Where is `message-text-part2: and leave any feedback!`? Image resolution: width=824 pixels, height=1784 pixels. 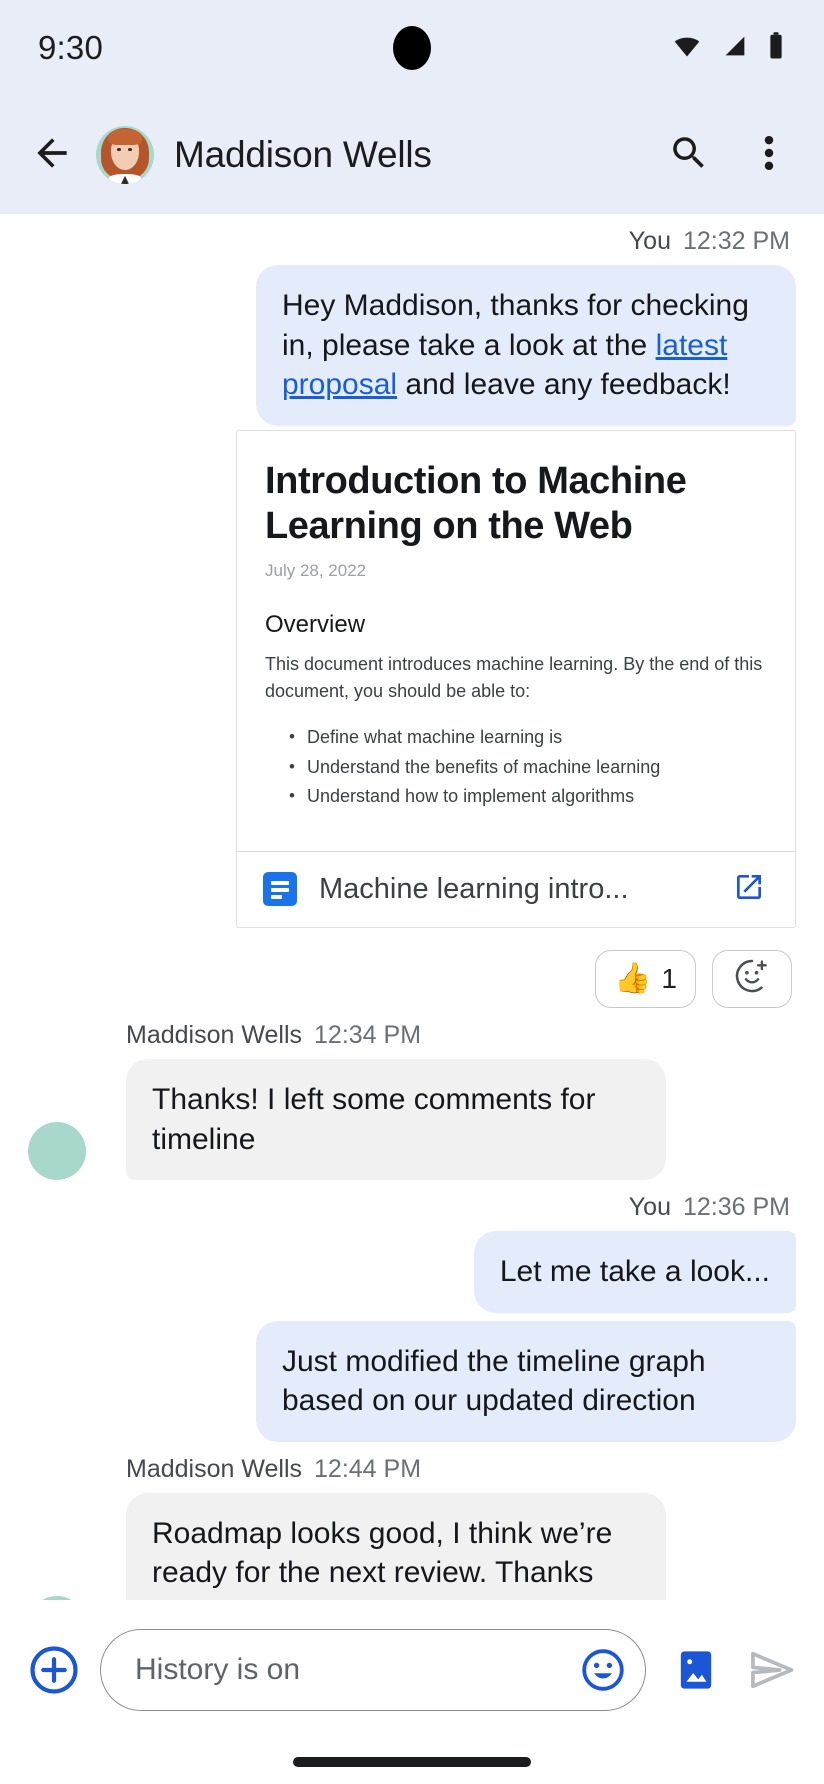
message-text-part2: and leave any feedback! is located at coordinates (564, 385).